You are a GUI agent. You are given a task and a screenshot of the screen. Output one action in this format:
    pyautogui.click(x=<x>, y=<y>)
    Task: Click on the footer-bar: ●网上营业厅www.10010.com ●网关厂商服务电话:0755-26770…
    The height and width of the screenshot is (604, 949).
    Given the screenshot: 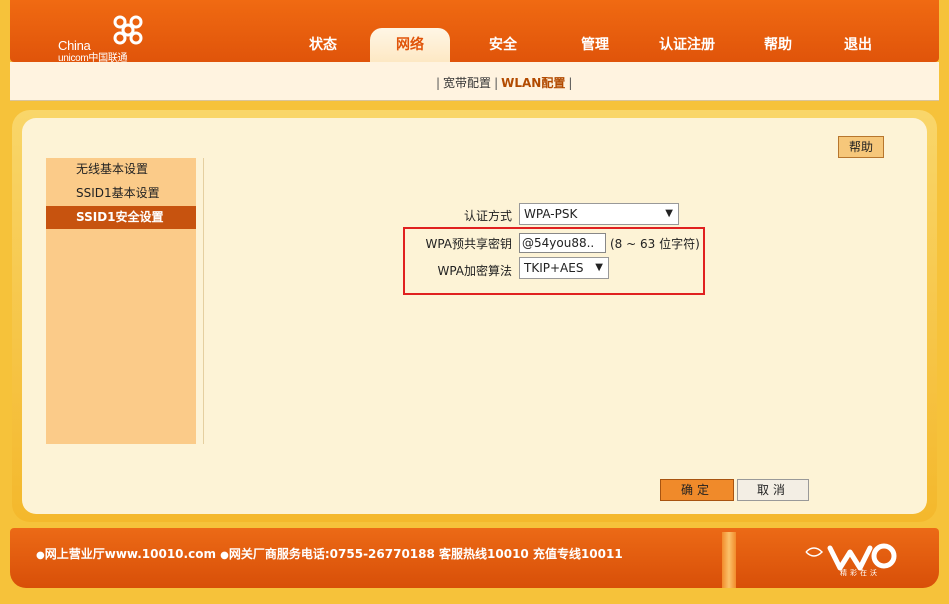 What is the action you would take?
    pyautogui.click(x=474, y=558)
    